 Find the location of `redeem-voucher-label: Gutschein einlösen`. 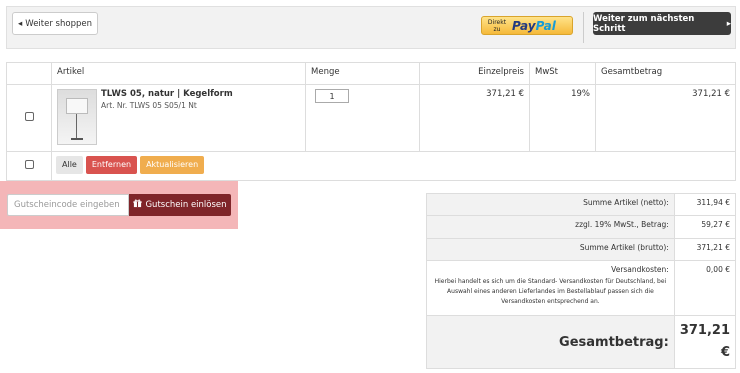

redeem-voucher-label: Gutschein einlösen is located at coordinates (186, 205).